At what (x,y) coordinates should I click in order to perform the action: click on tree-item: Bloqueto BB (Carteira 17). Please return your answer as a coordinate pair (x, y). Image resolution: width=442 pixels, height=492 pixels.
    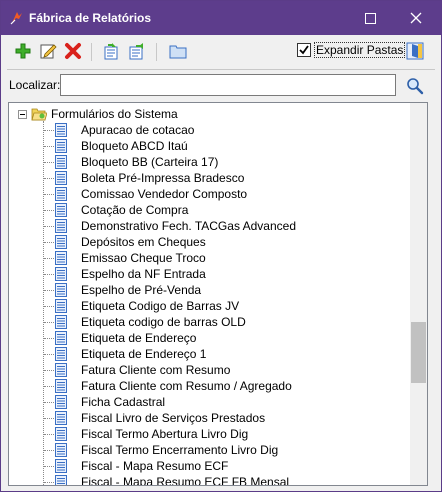
    Looking at the image, I should click on (131, 162).